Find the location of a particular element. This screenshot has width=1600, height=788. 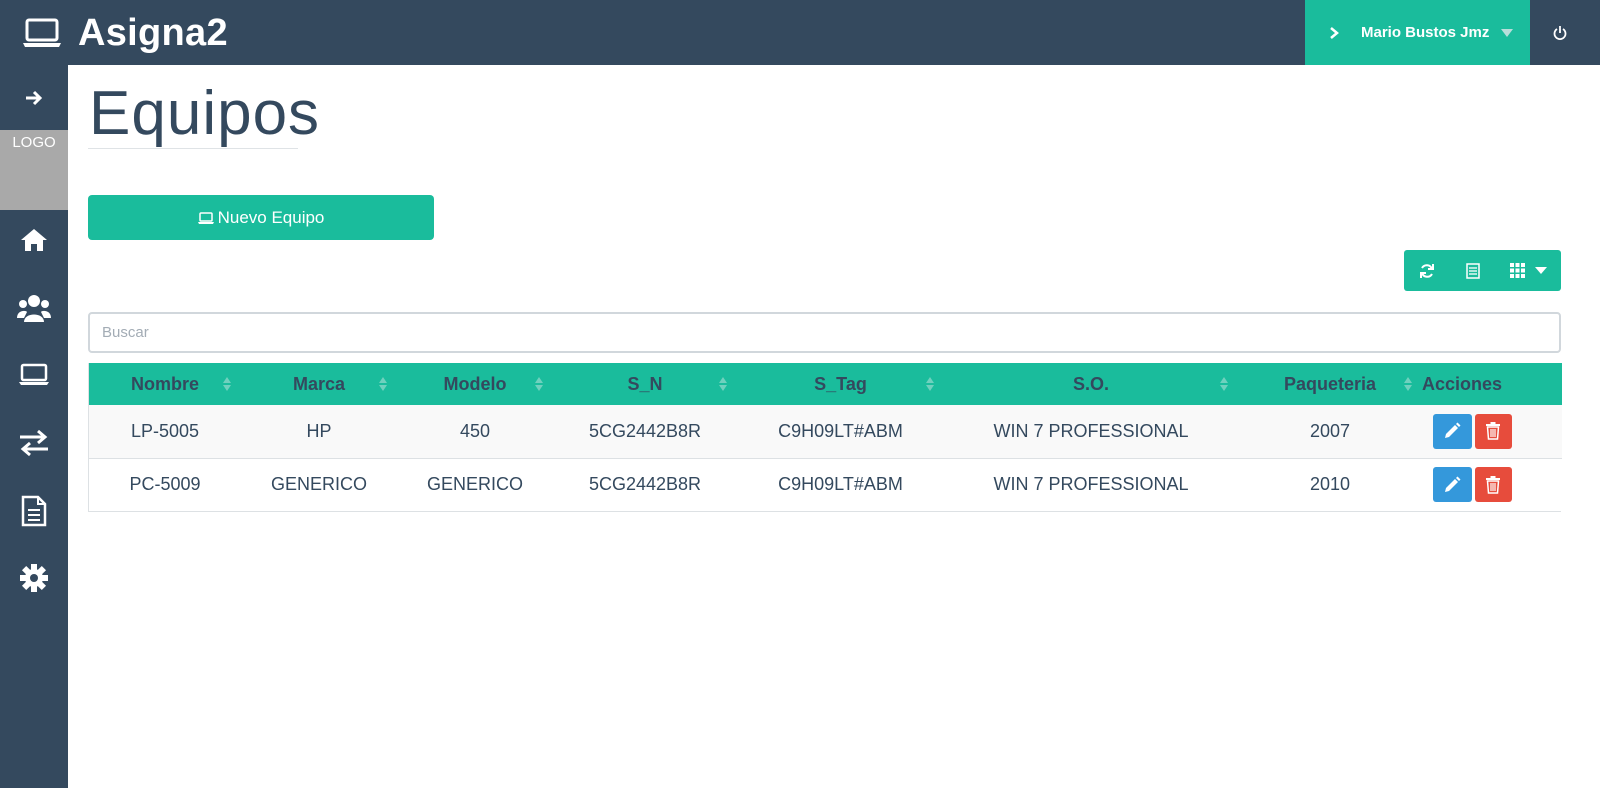

title-divider is located at coordinates (193, 148).